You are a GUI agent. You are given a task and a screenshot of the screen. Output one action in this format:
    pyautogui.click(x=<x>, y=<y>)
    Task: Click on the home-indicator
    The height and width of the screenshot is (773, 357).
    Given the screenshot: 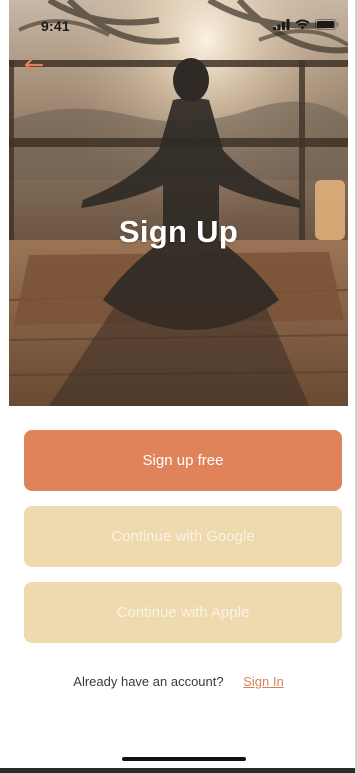 What is the action you would take?
    pyautogui.click(x=184, y=759)
    